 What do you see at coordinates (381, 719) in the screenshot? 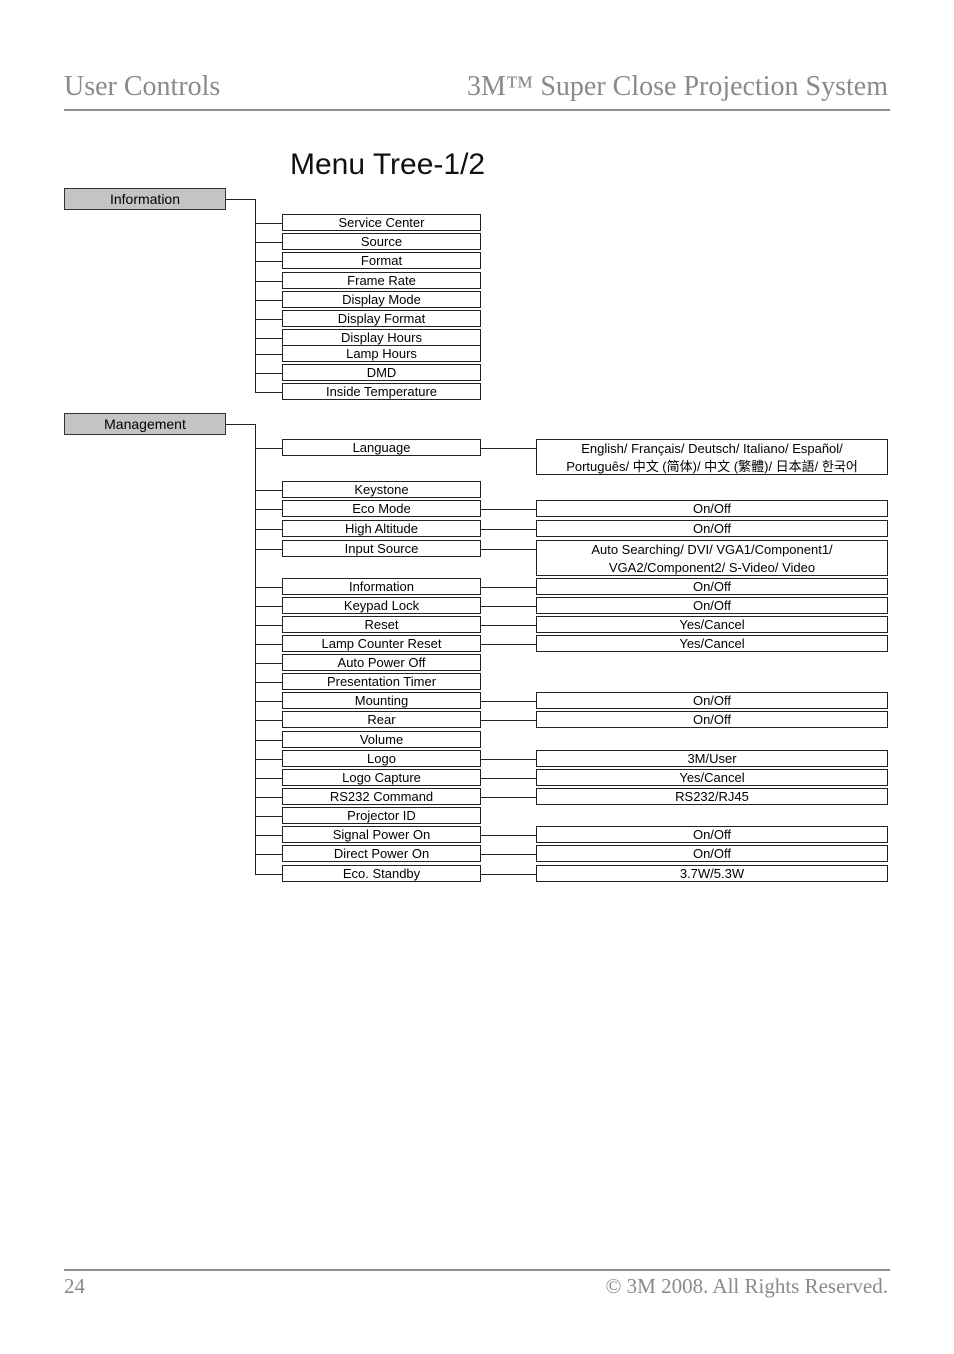
I see `menu-item: Rear` at bounding box center [381, 719].